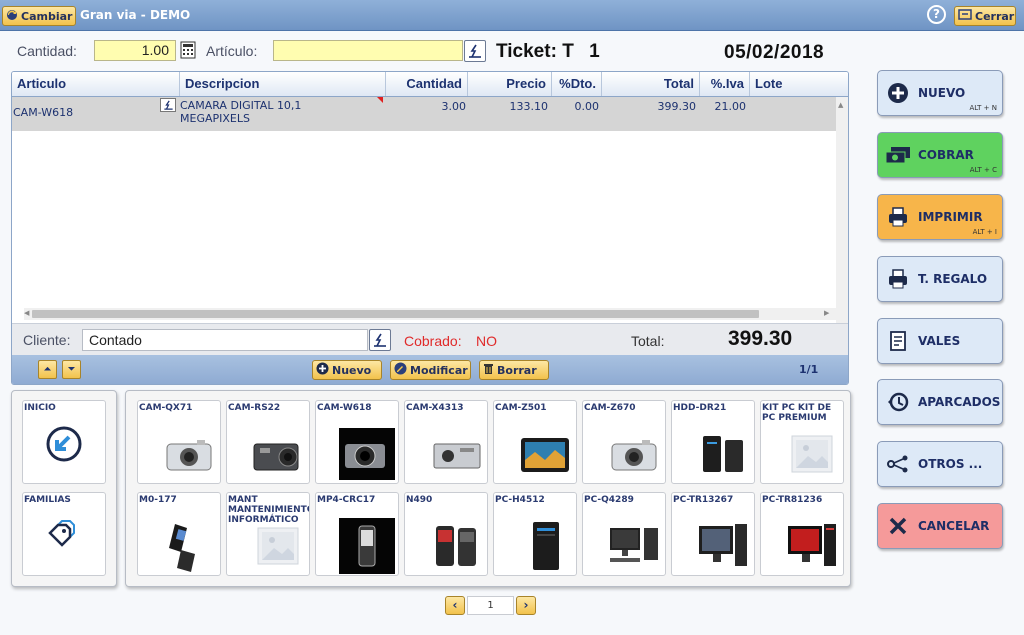 The height and width of the screenshot is (635, 1024). I want to click on row-lookup-icon, so click(168, 105).